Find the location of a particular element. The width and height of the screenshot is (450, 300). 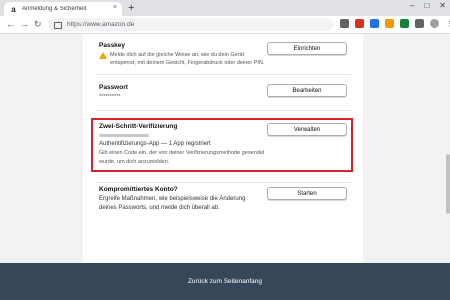

warning-icon is located at coordinates (103, 55).